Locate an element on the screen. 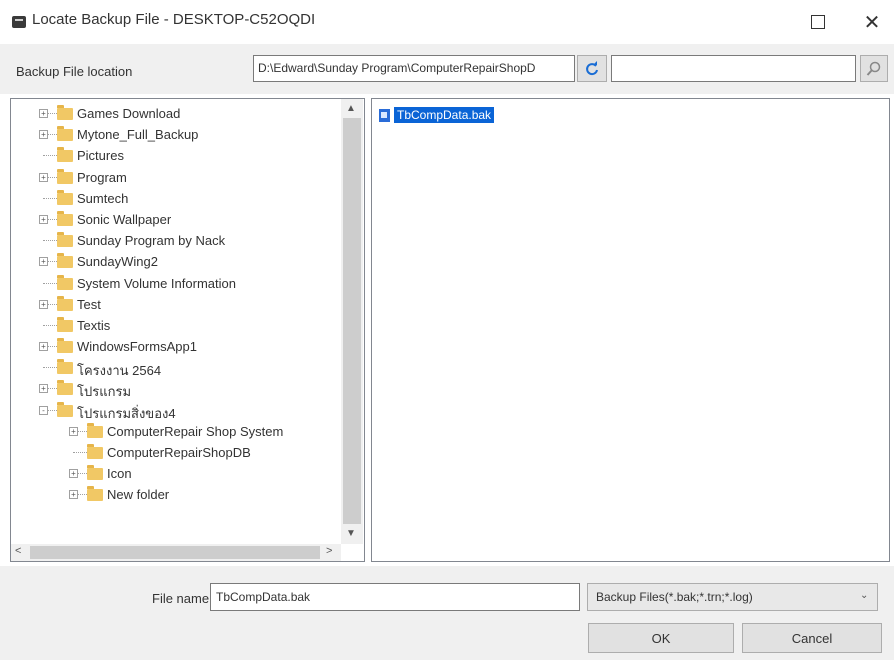 The width and height of the screenshot is (894, 660). file-name-field-label: File name: is located at coordinates (182, 598).